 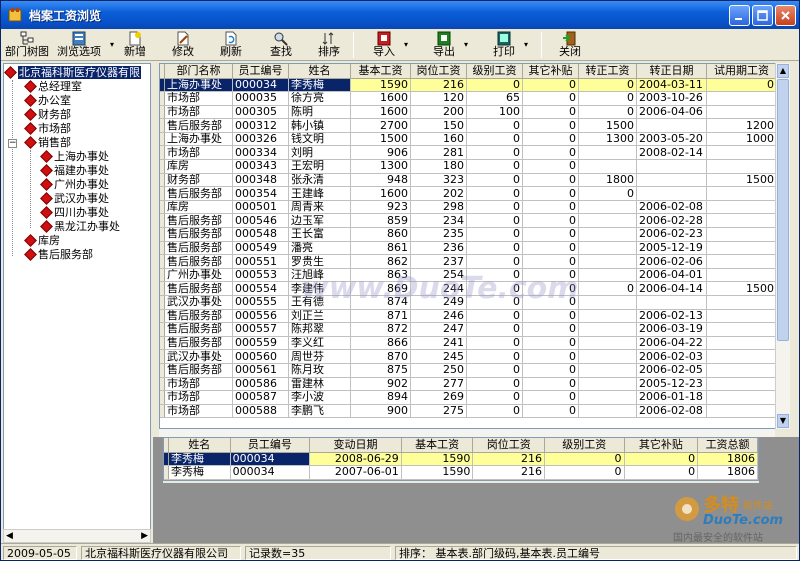 What do you see at coordinates (509, 459) in the screenshot?
I see `table-cell: 216` at bounding box center [509, 459].